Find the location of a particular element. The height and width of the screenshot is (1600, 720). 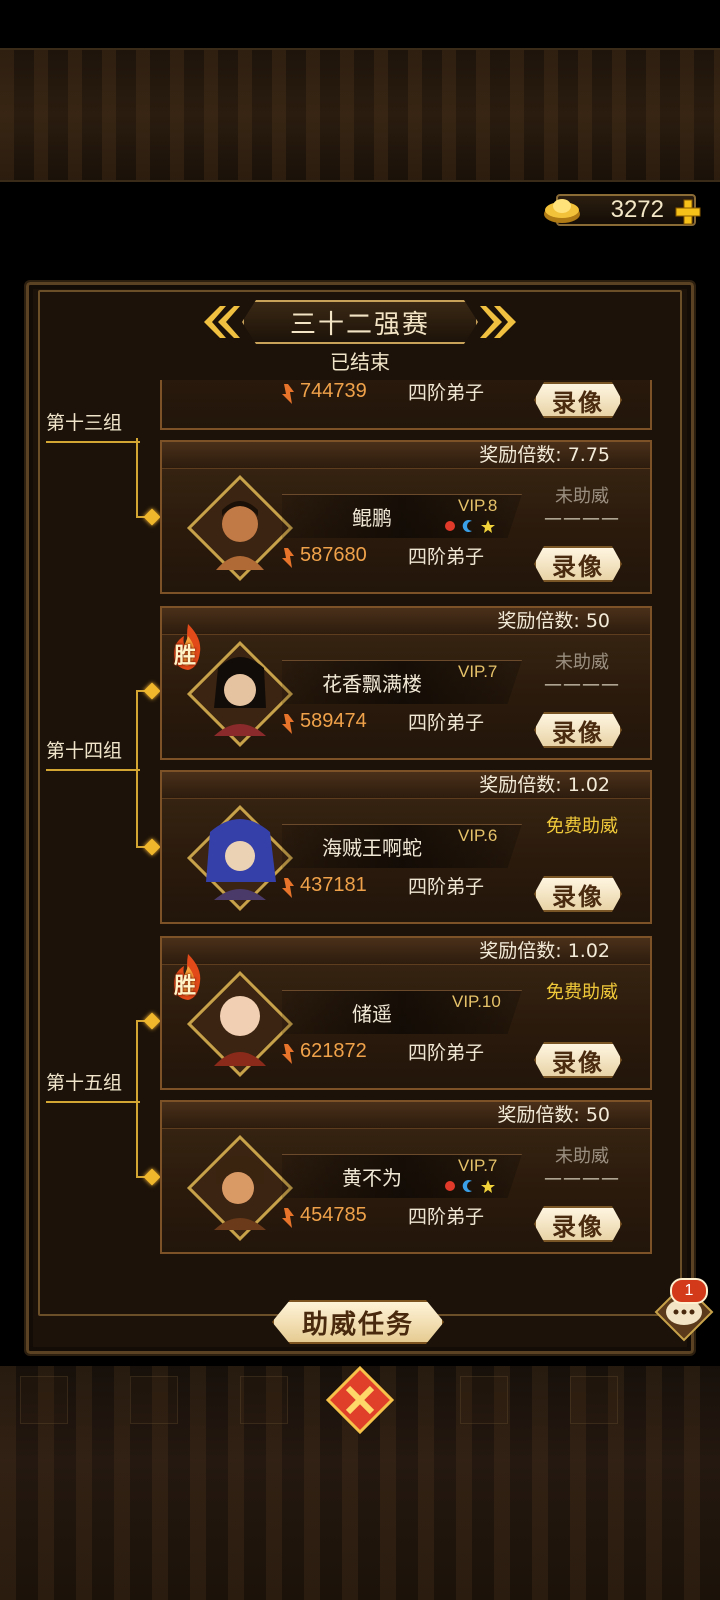

player-power: 744739 is located at coordinates (333, 391).